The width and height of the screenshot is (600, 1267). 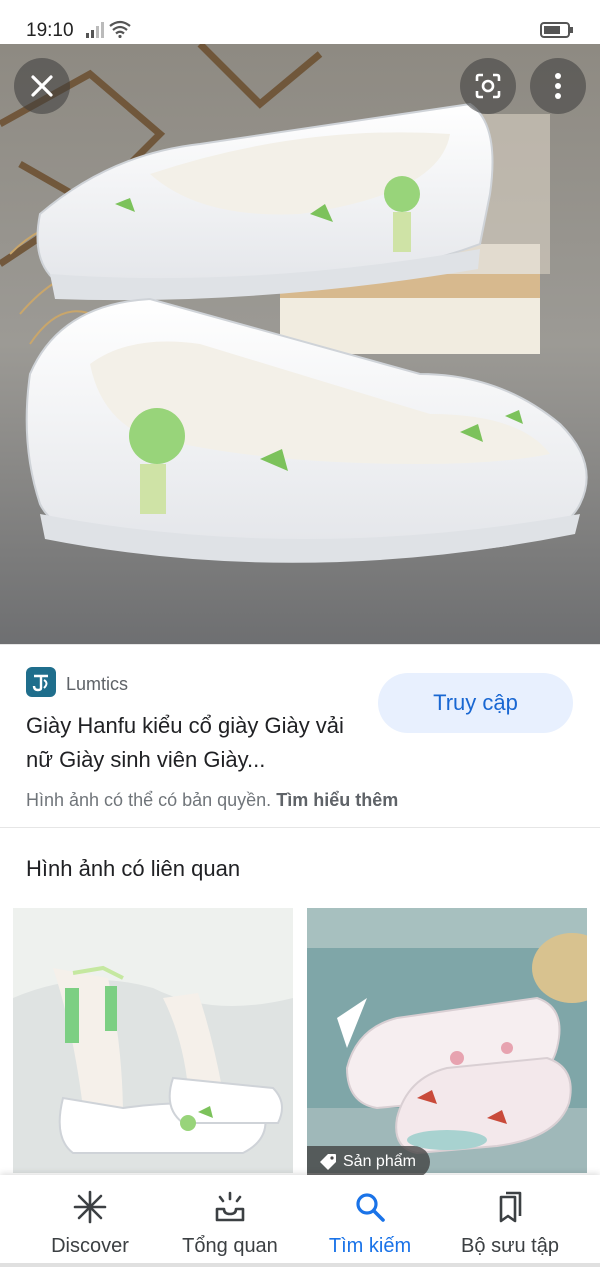 I want to click on related-heading: Hình ảnh có liên quan, so click(x=133, y=868).